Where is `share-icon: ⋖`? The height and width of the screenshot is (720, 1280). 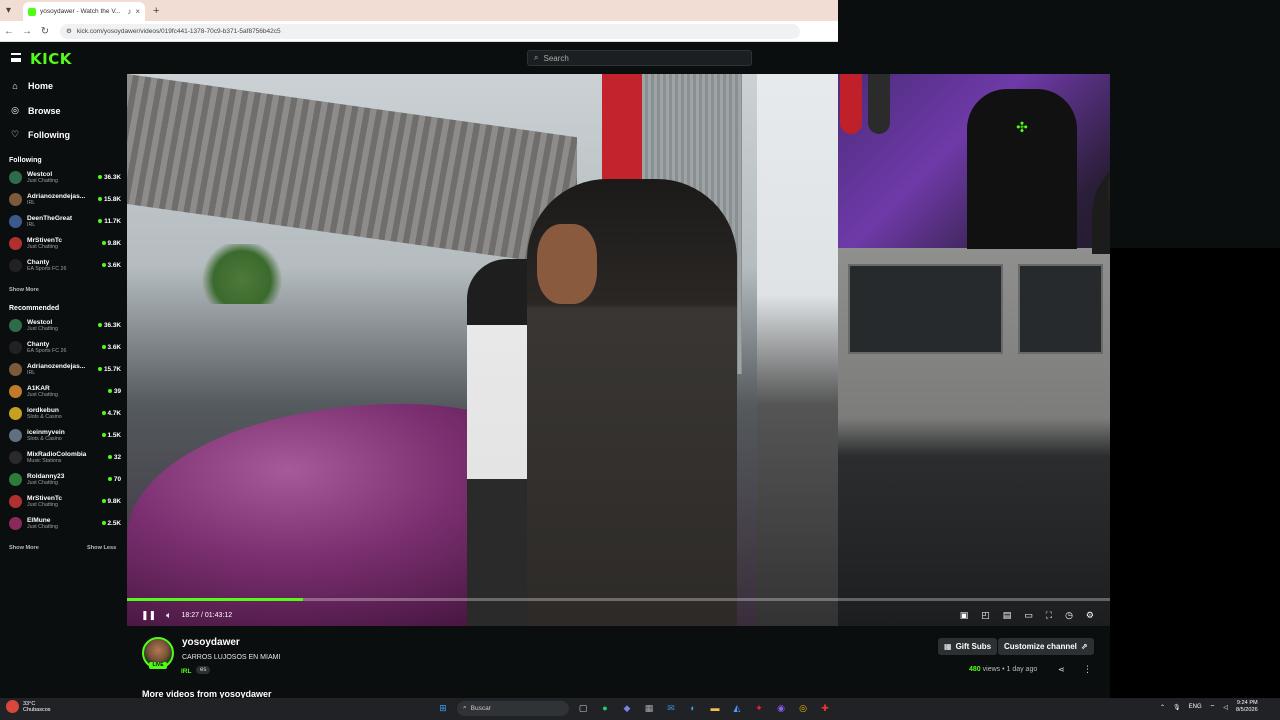
share-icon: ⋖ is located at coordinates (1061, 669).